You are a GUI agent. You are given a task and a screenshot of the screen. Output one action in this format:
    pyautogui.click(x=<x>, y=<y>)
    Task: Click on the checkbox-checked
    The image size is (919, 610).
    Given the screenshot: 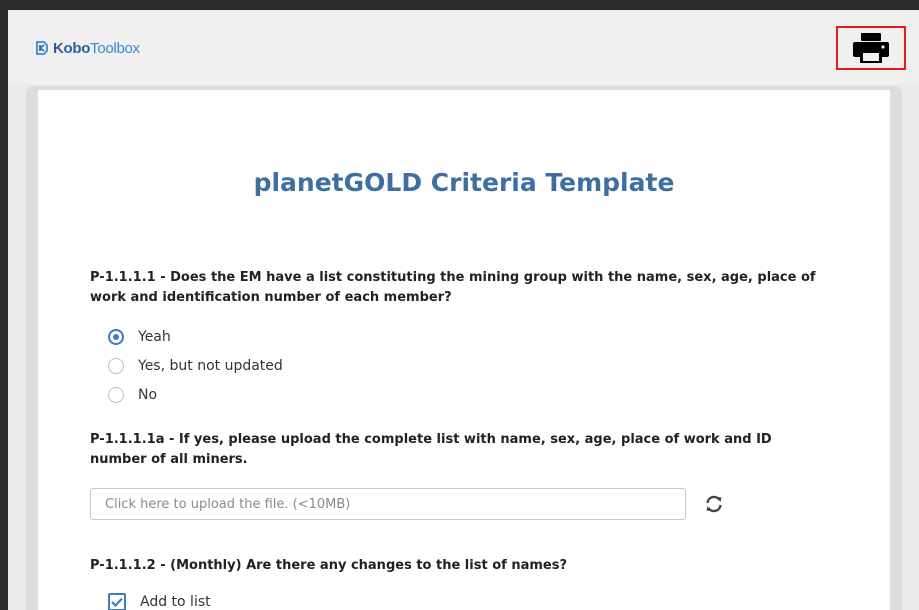 What is the action you would take?
    pyautogui.click(x=117, y=601)
    